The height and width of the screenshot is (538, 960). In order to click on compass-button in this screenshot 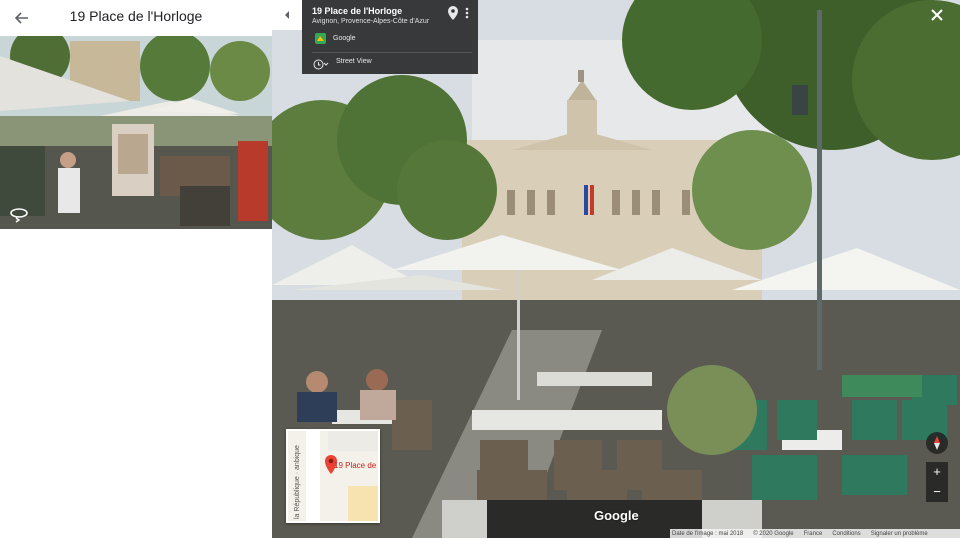, I will do `click(937, 443)`.